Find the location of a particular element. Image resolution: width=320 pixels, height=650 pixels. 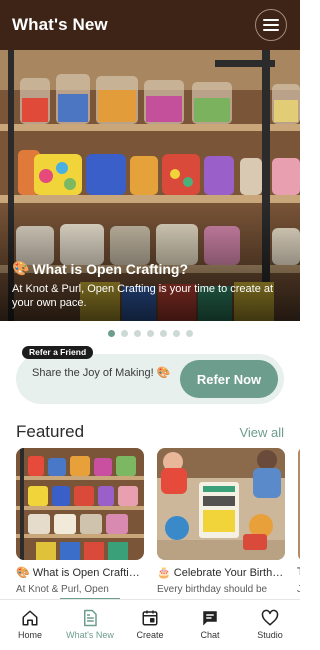

nav-label: Chat is located at coordinates (210, 635).